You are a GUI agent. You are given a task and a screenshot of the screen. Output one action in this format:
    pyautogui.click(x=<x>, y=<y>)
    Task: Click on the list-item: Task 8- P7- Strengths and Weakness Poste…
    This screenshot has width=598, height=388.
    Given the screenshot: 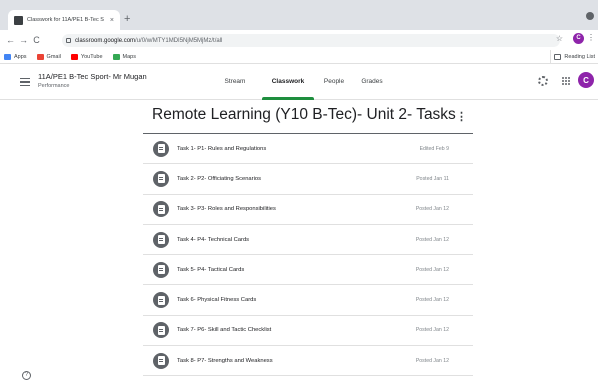 What is the action you would take?
    pyautogui.click(x=308, y=361)
    